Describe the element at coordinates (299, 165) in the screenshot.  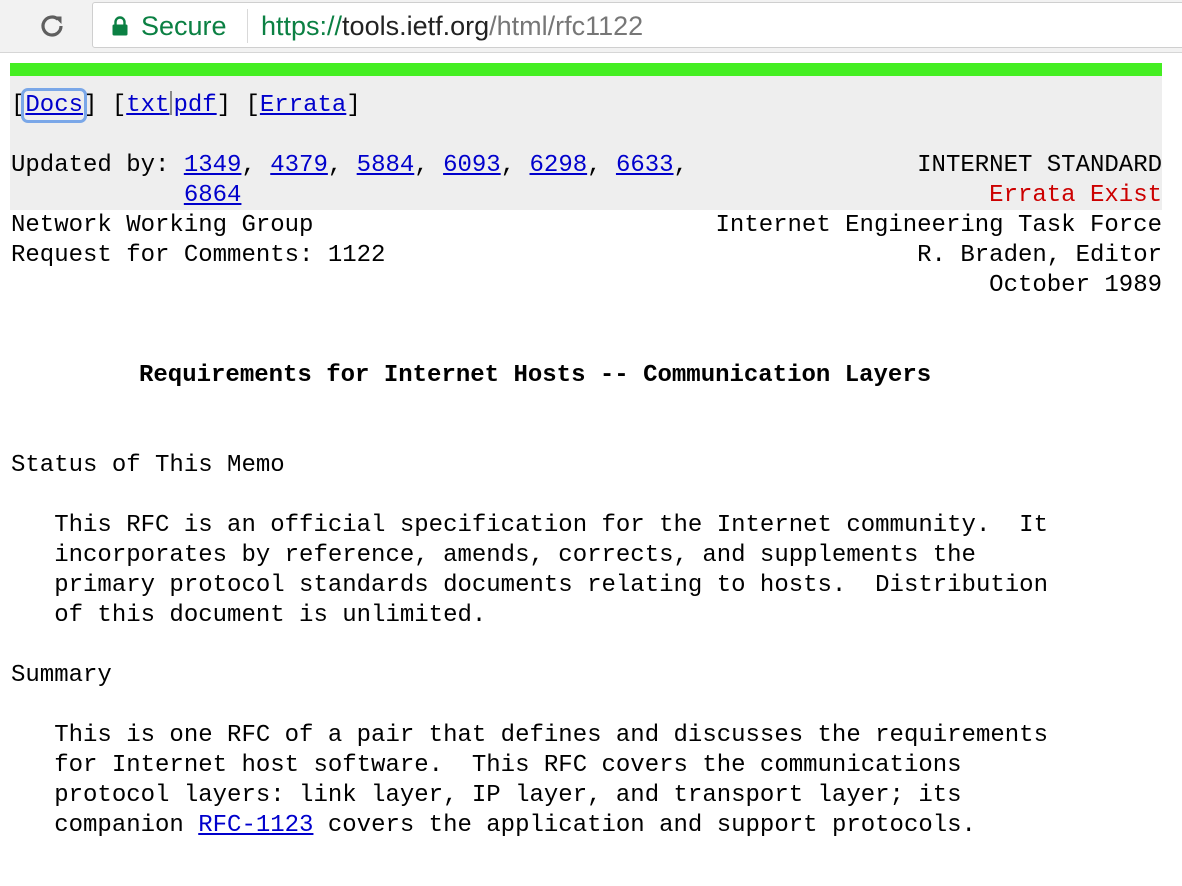
I see `rfc-link-4379: 4379` at that location.